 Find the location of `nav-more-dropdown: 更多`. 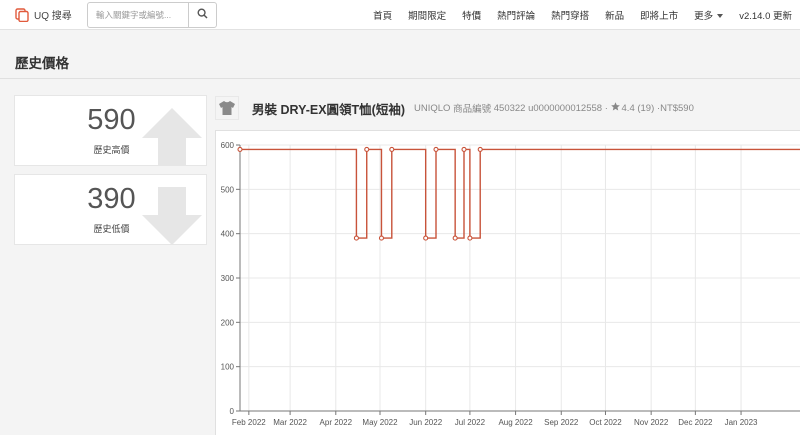

nav-more-dropdown: 更多 is located at coordinates (708, 15).